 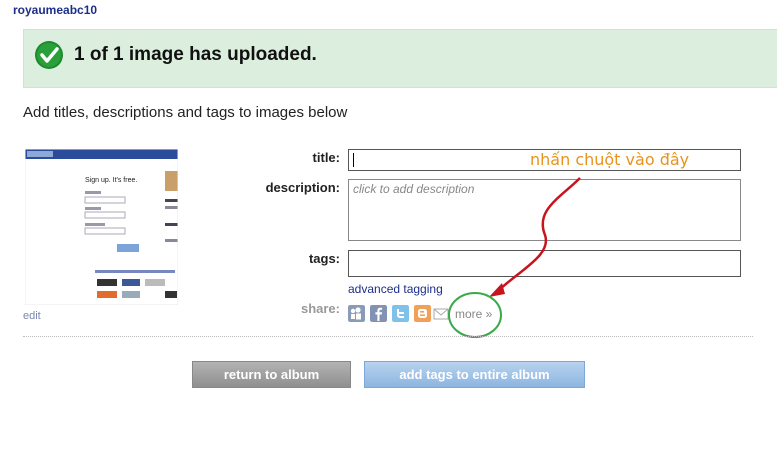 I want to click on title-label: title:, so click(x=326, y=157).